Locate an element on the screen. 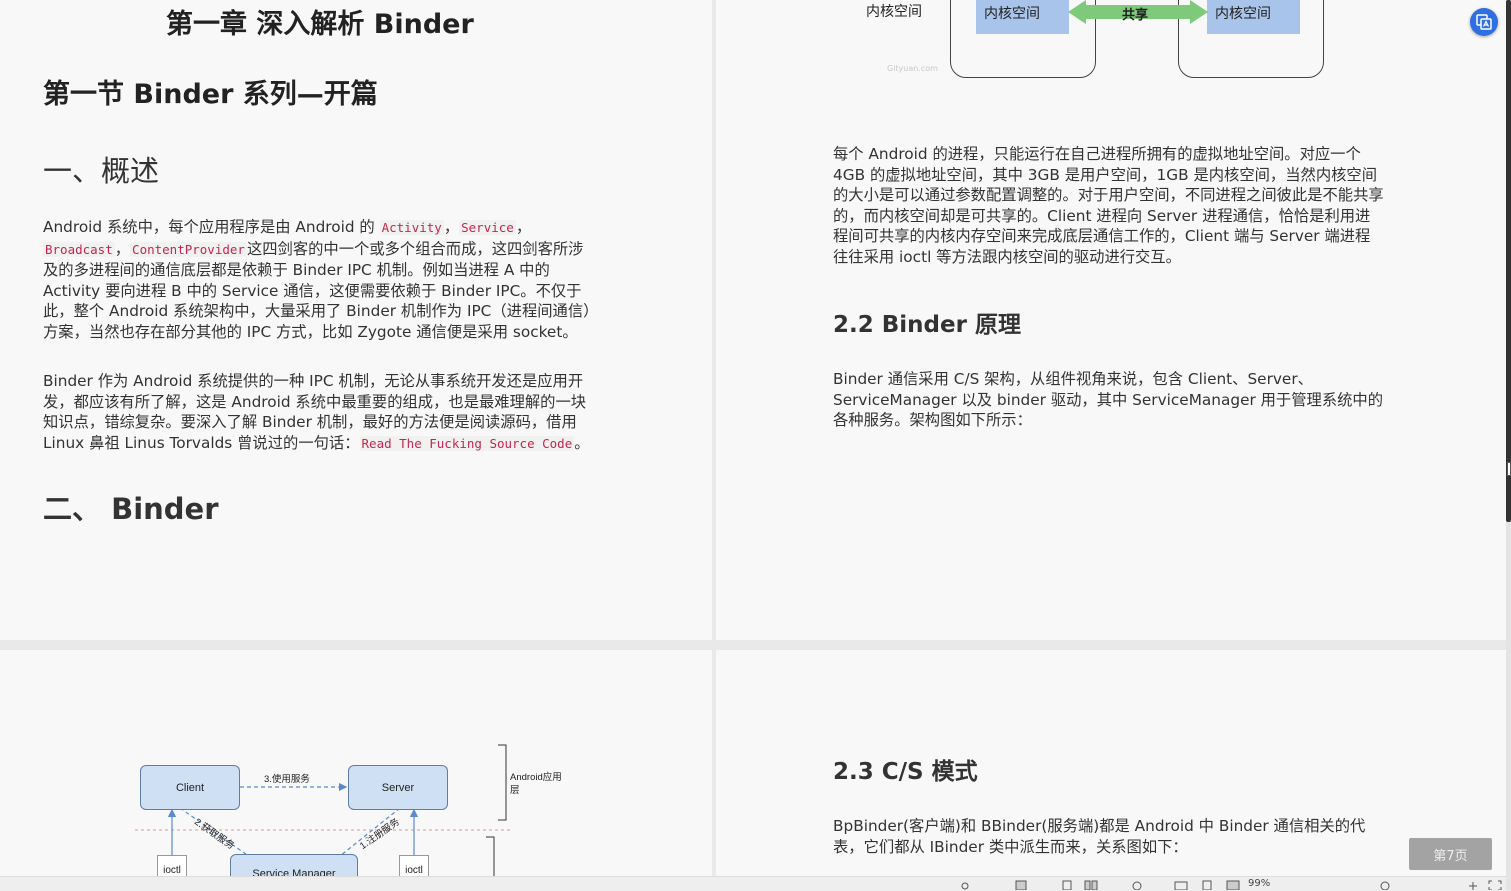 The height and width of the screenshot is (891, 1511). kernel-box-right: 内核空间 is located at coordinates (1253, 17).